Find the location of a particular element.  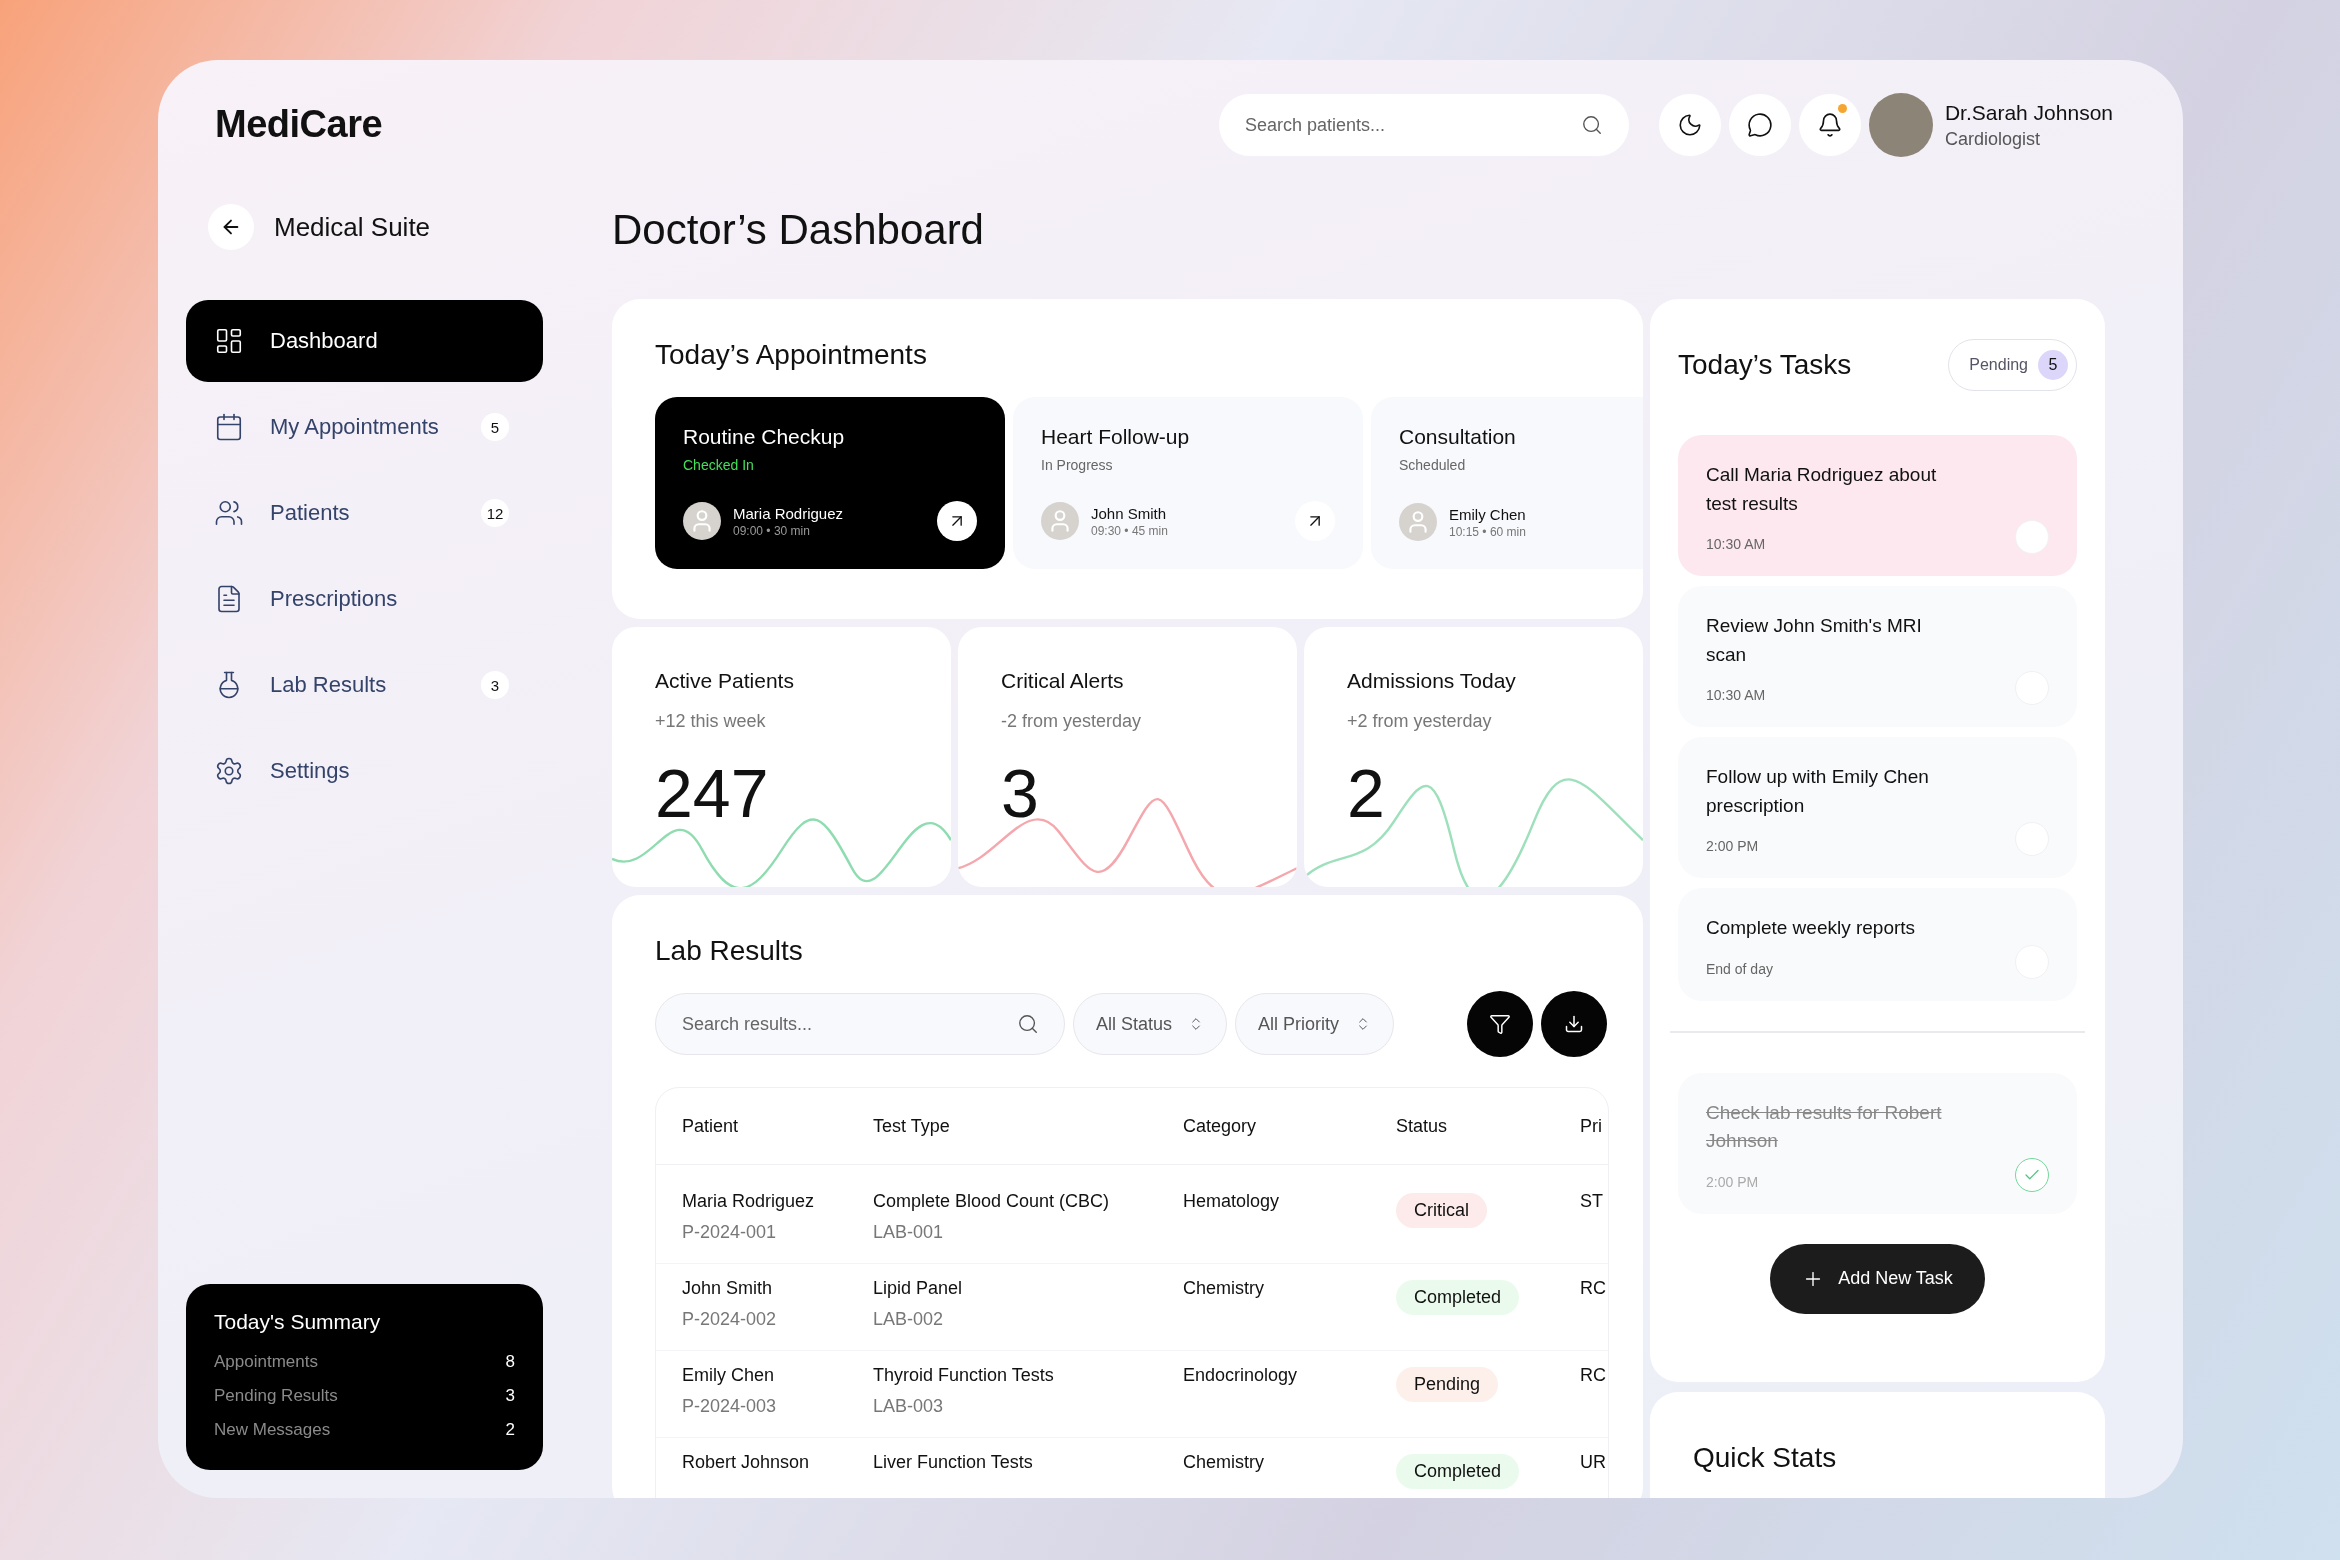

column-header: Pri is located at coordinates (1591, 1126).